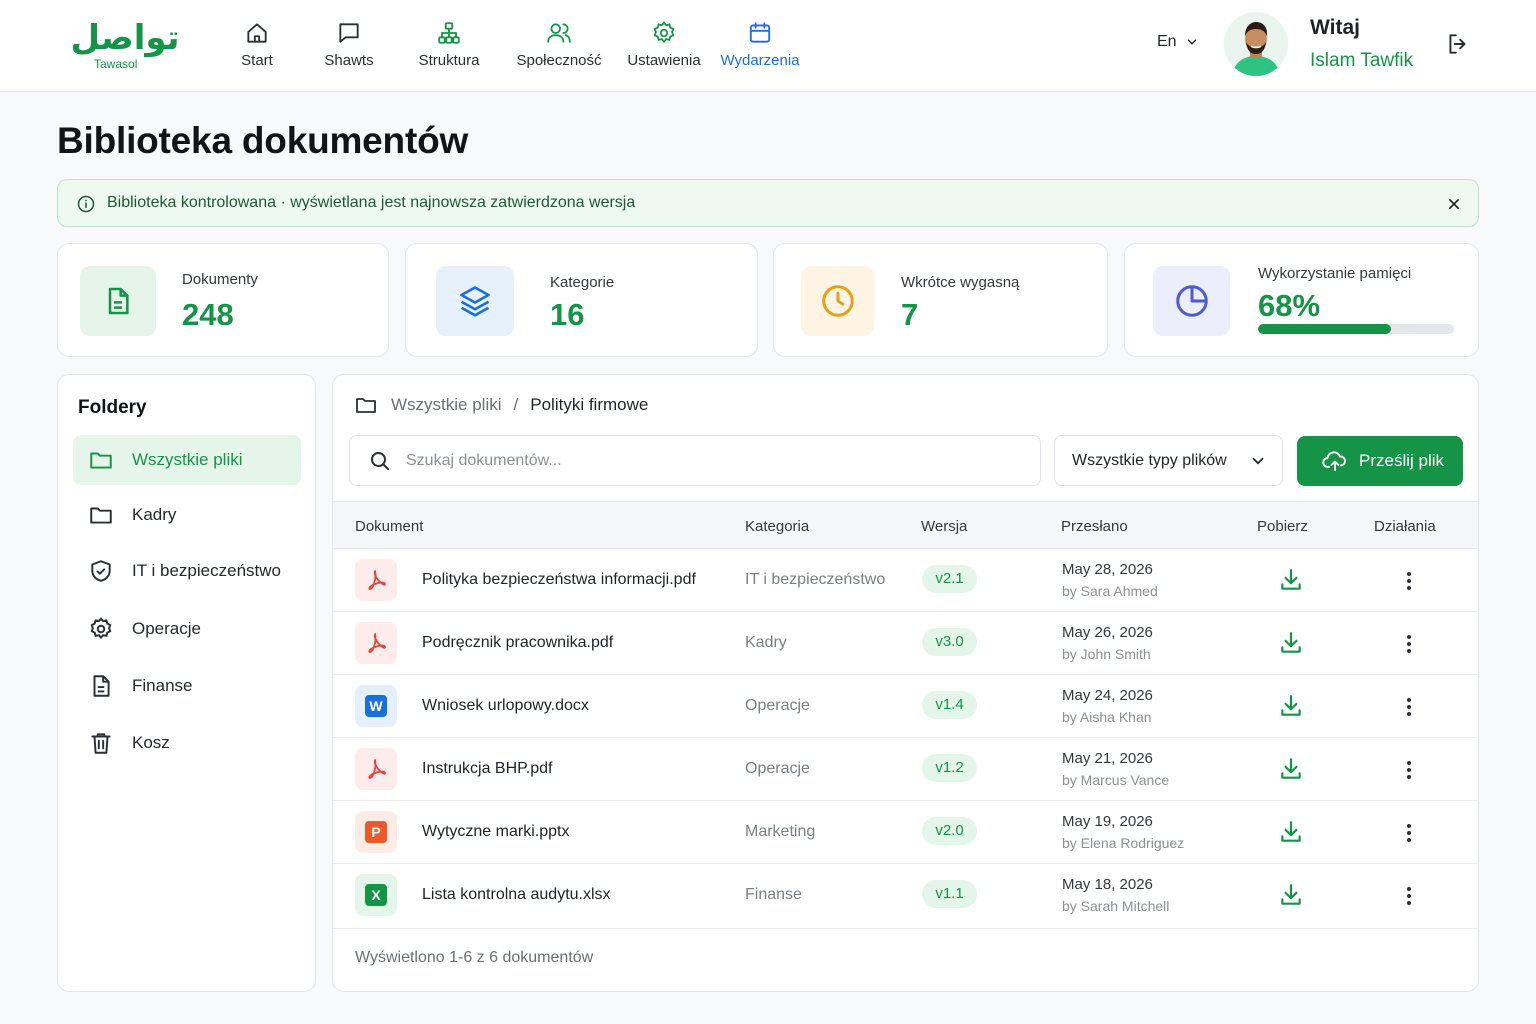 This screenshot has height=1024, width=1536. I want to click on file-name: Podręcznik pracownika.pdf, so click(517, 643).